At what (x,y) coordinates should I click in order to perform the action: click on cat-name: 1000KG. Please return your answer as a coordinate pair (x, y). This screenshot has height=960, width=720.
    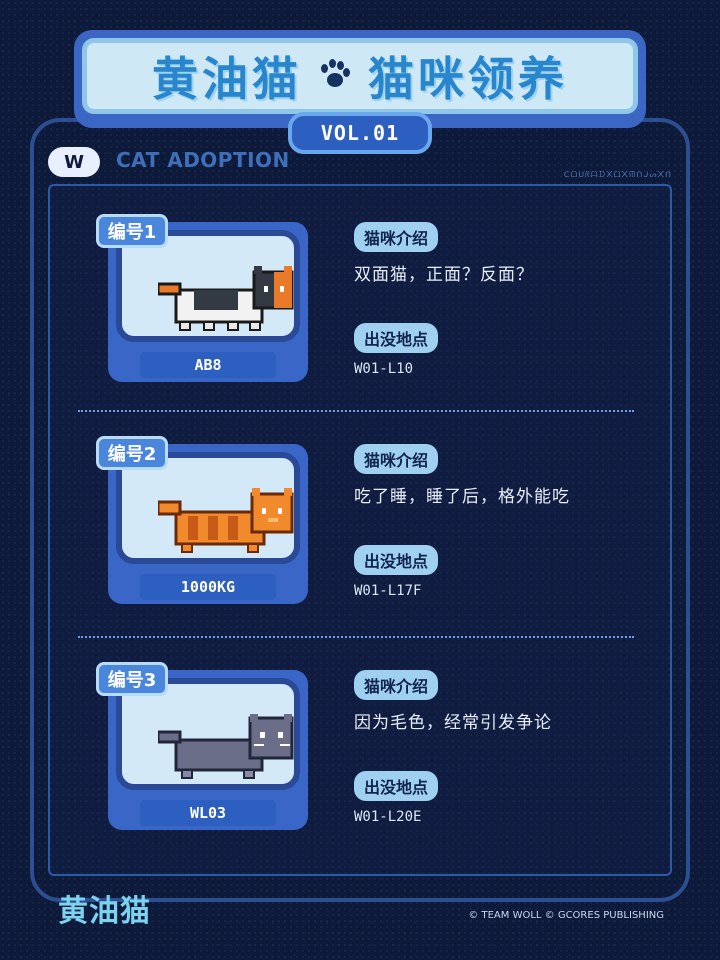
    Looking at the image, I should click on (208, 587).